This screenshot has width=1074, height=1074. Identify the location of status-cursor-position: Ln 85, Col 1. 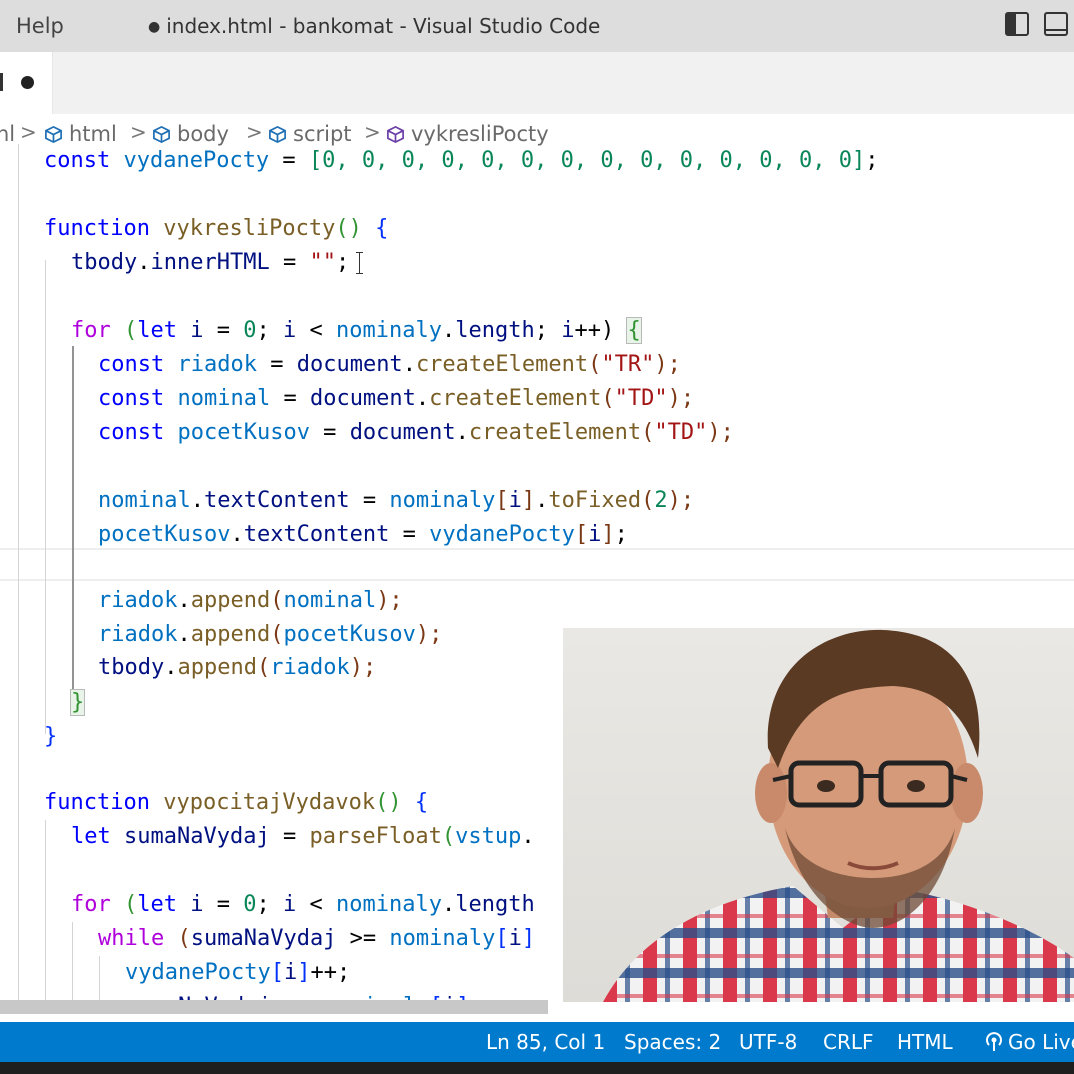
(545, 1042).